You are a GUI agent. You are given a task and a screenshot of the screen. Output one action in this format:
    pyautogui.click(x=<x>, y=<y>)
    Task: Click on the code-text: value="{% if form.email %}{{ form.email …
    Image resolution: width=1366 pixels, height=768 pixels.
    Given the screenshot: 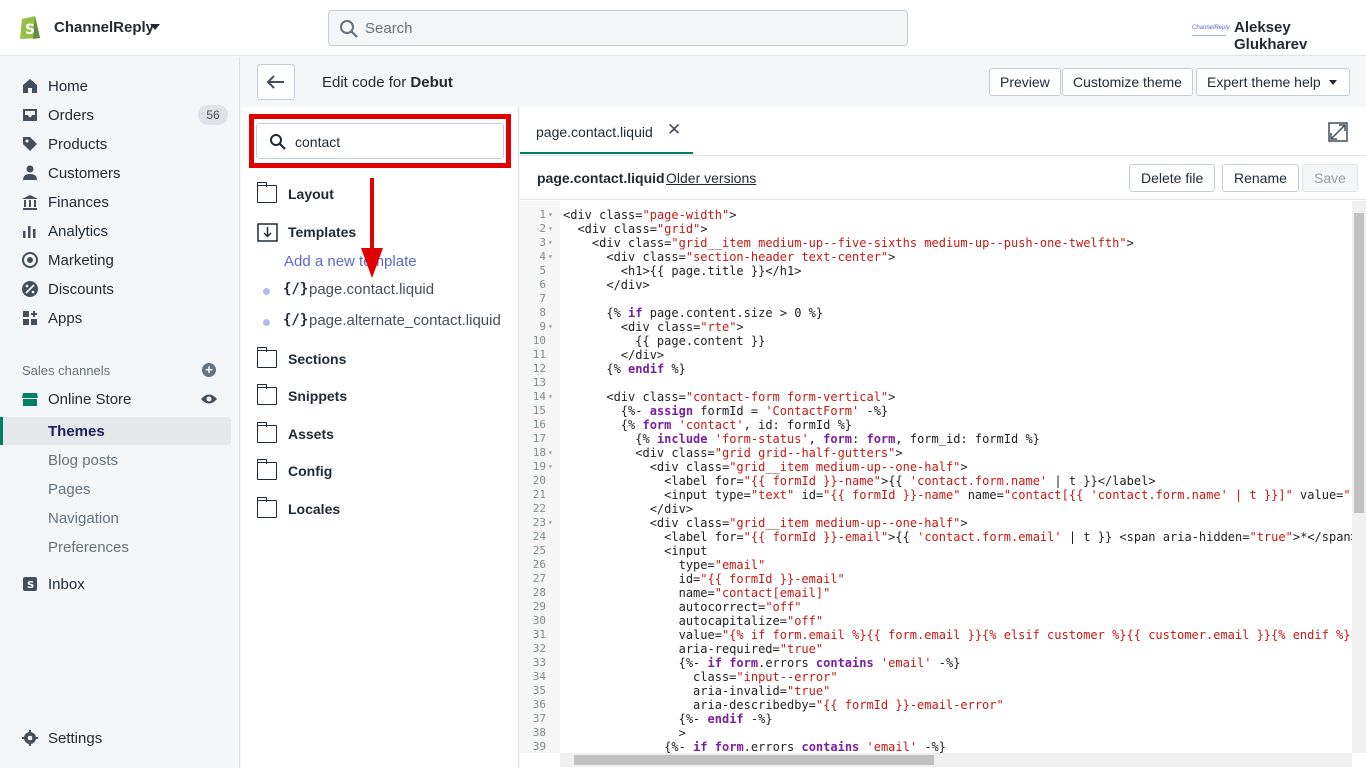 What is the action you would take?
    pyautogui.click(x=1015, y=635)
    